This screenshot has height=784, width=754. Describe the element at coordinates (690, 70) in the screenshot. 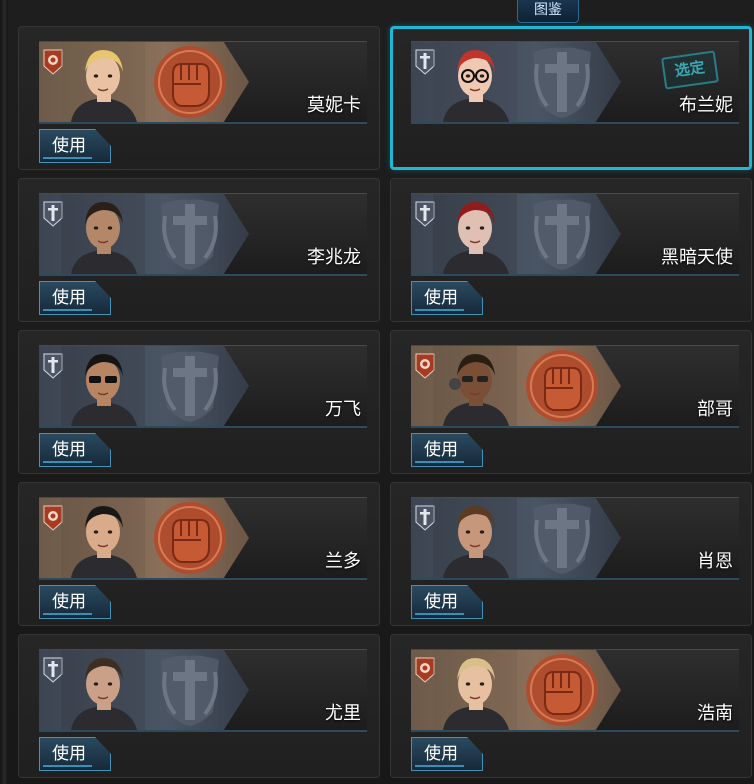

I see `selected-stamp: 选定` at that location.